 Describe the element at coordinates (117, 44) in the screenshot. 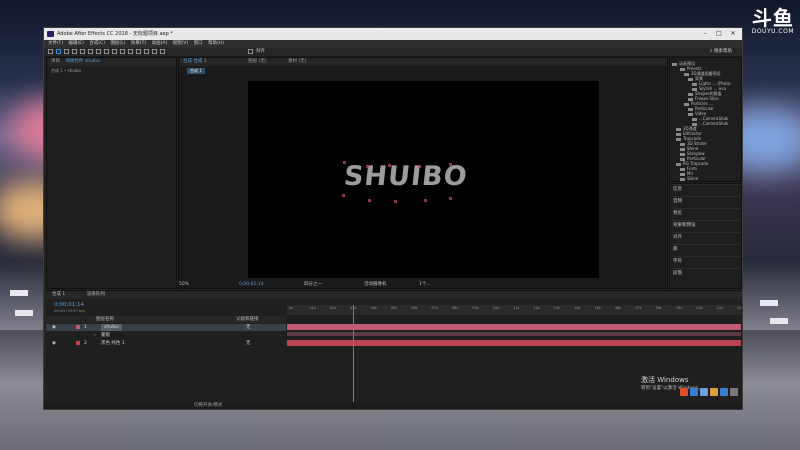

I see `menu-layer: 图层(L)` at that location.